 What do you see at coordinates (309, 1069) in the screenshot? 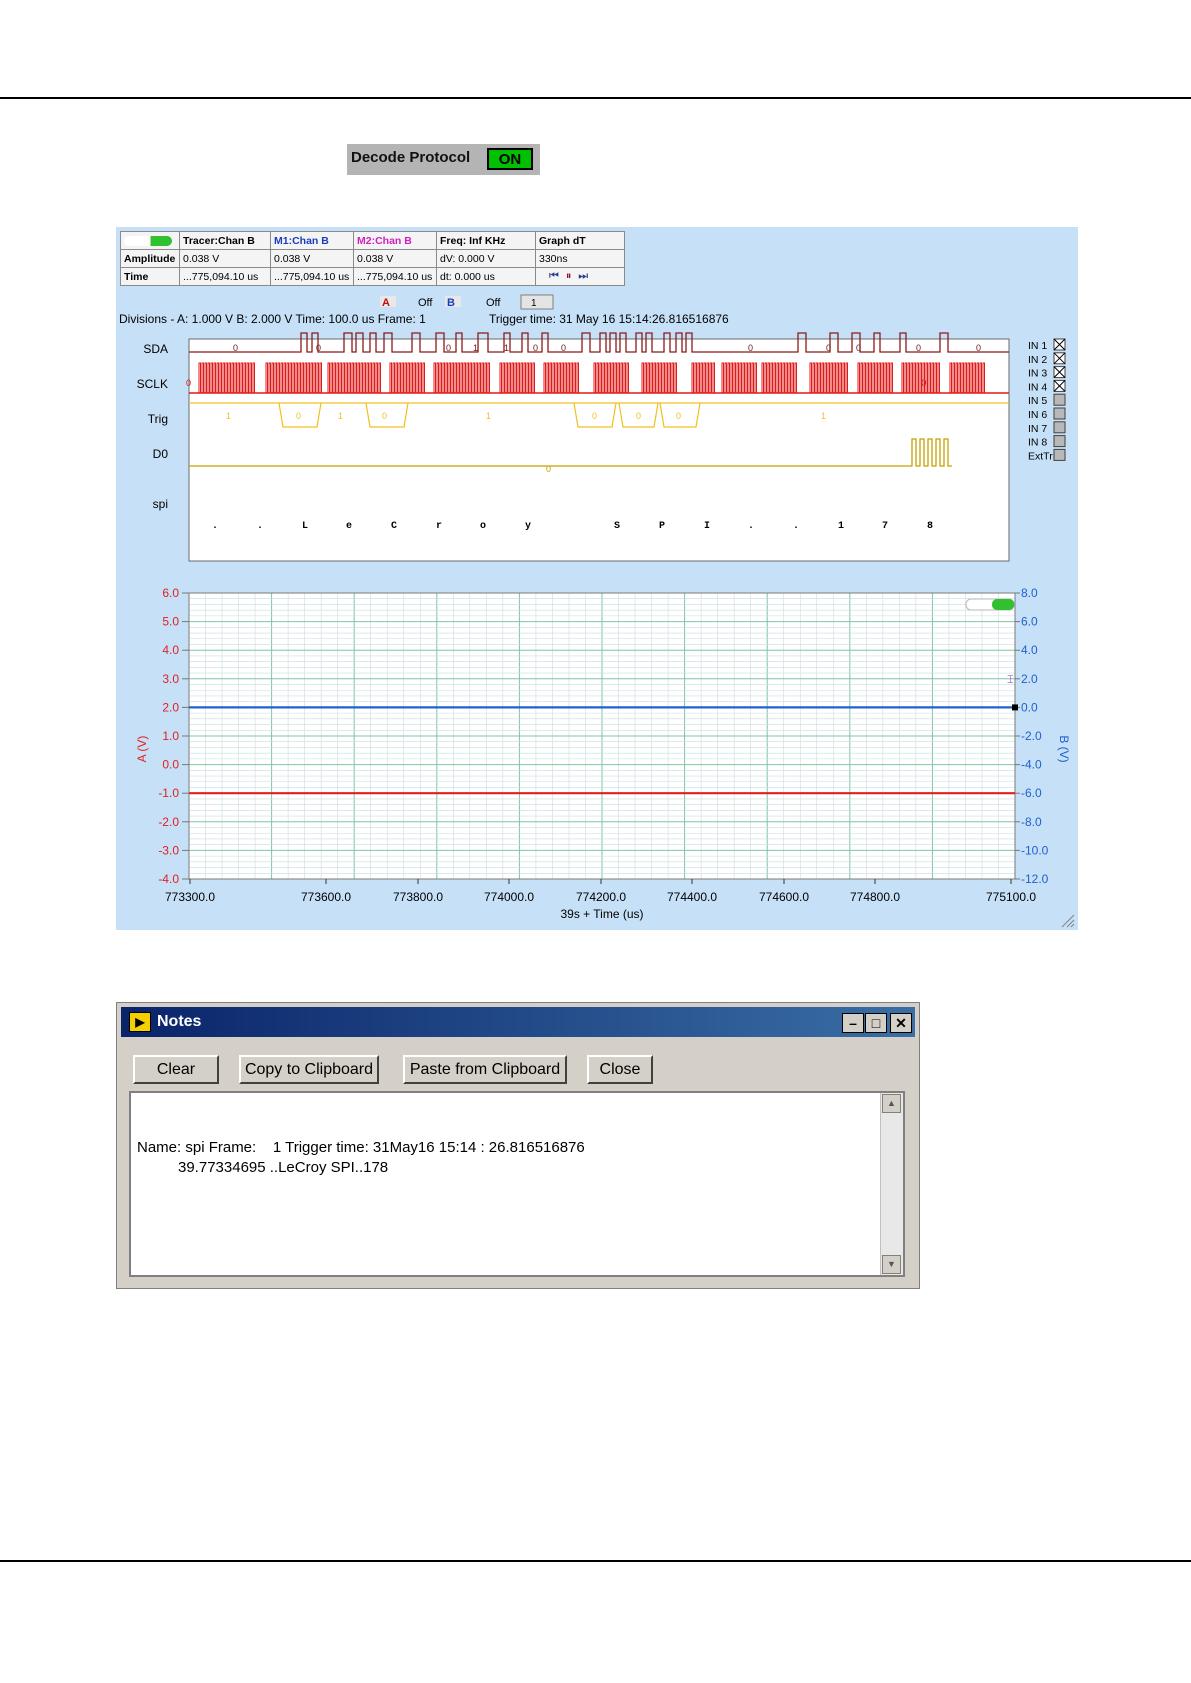
I see `copy-to-clipboard-button: Copy to Clipboard` at bounding box center [309, 1069].